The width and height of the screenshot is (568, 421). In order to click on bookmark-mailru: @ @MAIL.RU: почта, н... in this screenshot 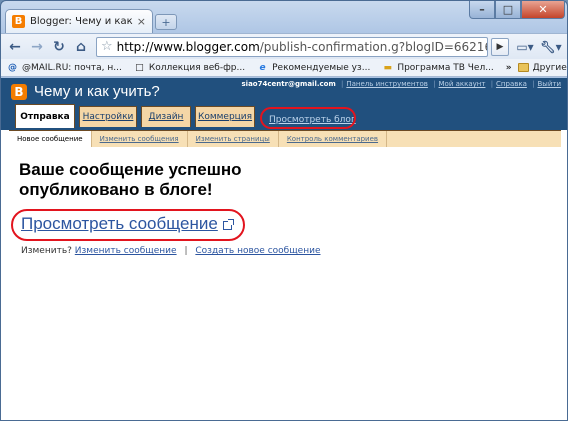, I will do `click(64, 67)`.